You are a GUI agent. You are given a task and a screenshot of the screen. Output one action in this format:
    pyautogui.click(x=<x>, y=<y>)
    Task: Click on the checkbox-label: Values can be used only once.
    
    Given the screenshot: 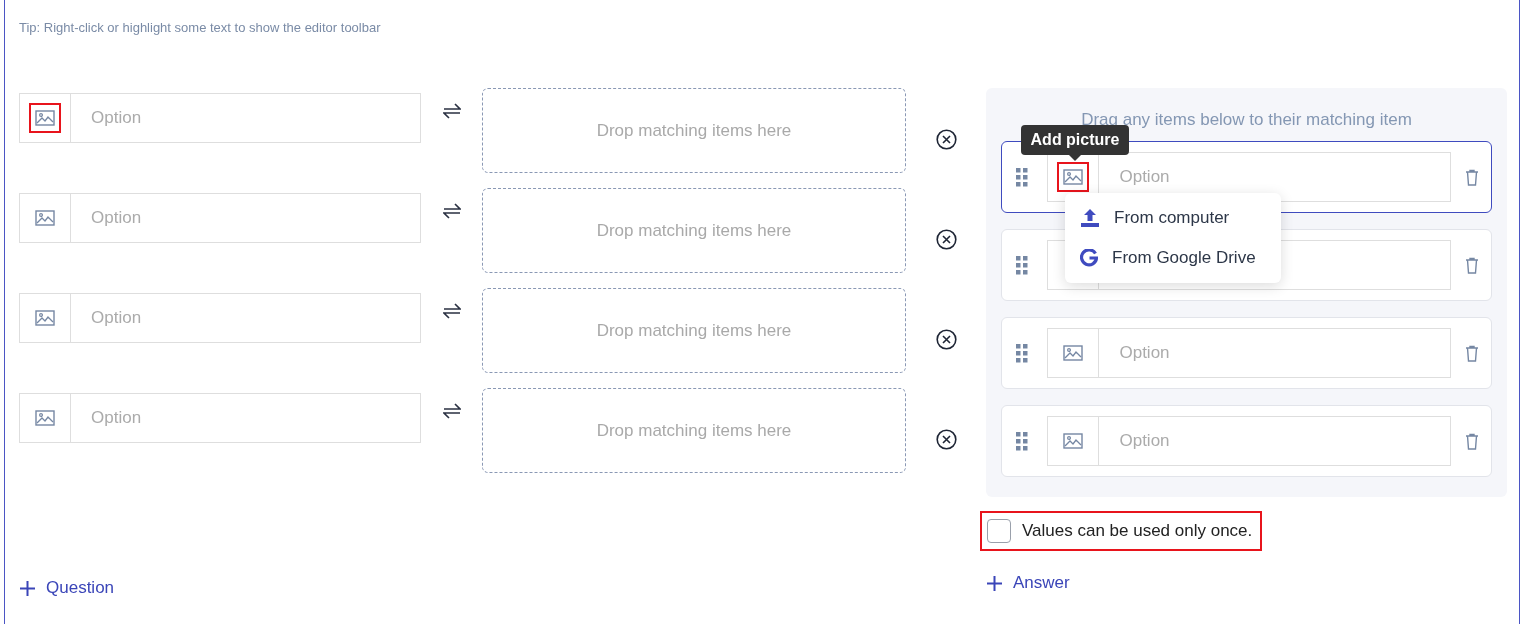 What is the action you would take?
    pyautogui.click(x=1137, y=531)
    